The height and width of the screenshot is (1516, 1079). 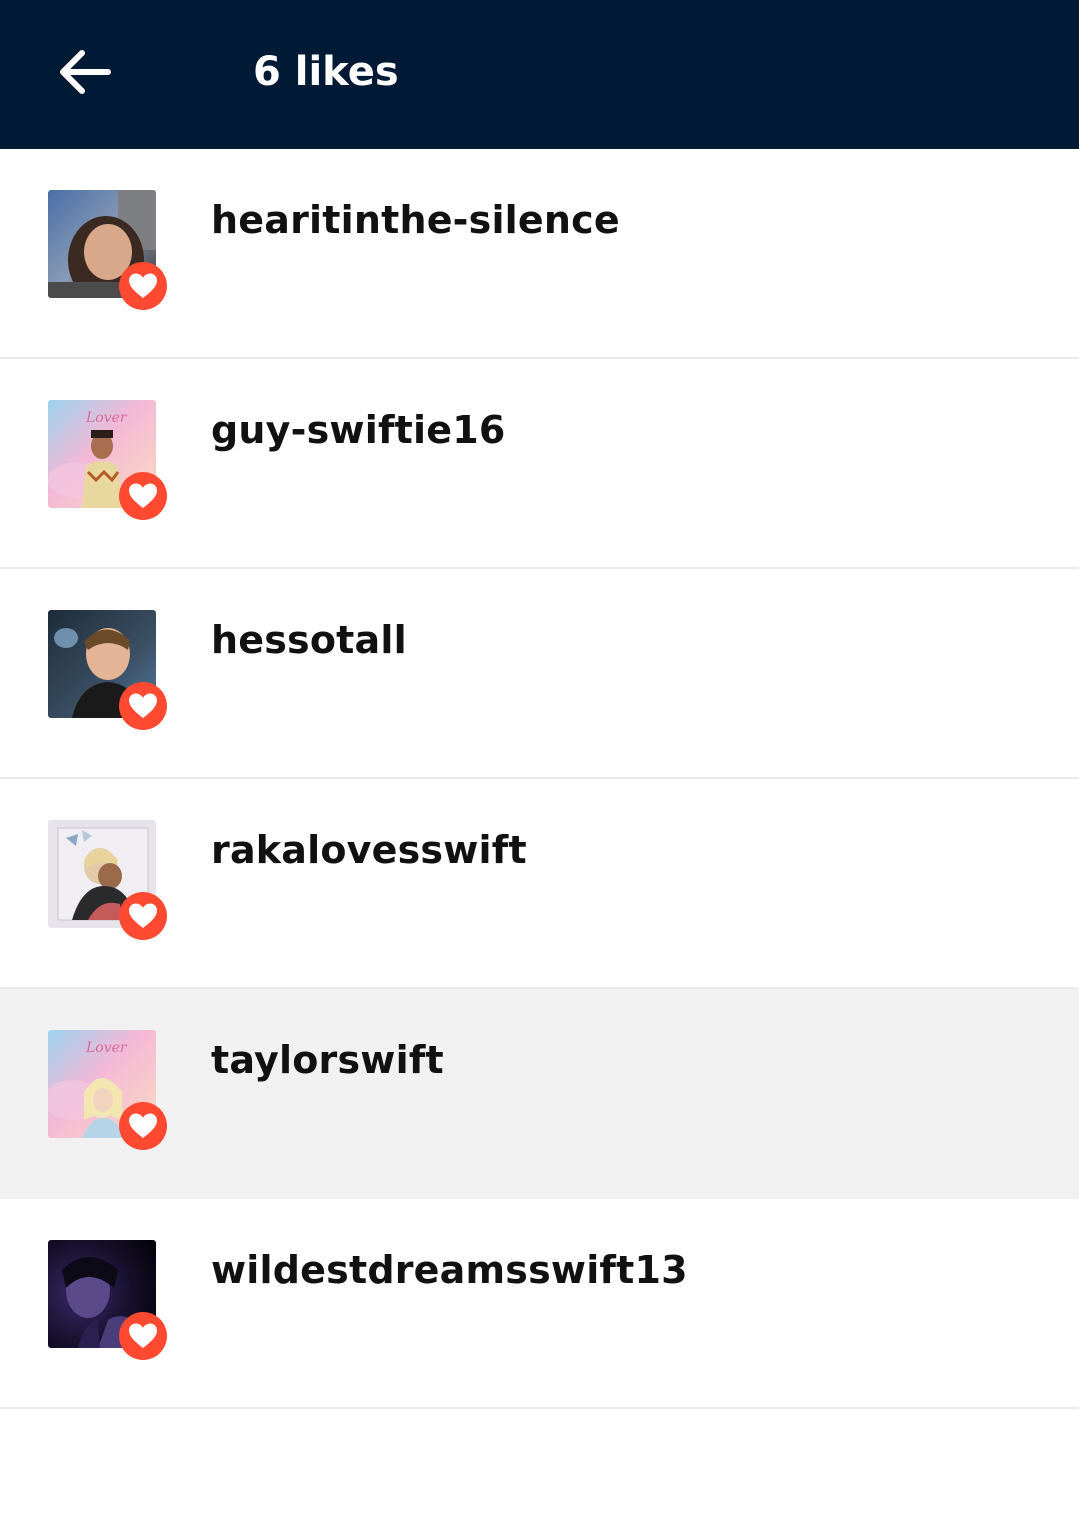 What do you see at coordinates (539, 674) in the screenshot?
I see `list-item: hessotall` at bounding box center [539, 674].